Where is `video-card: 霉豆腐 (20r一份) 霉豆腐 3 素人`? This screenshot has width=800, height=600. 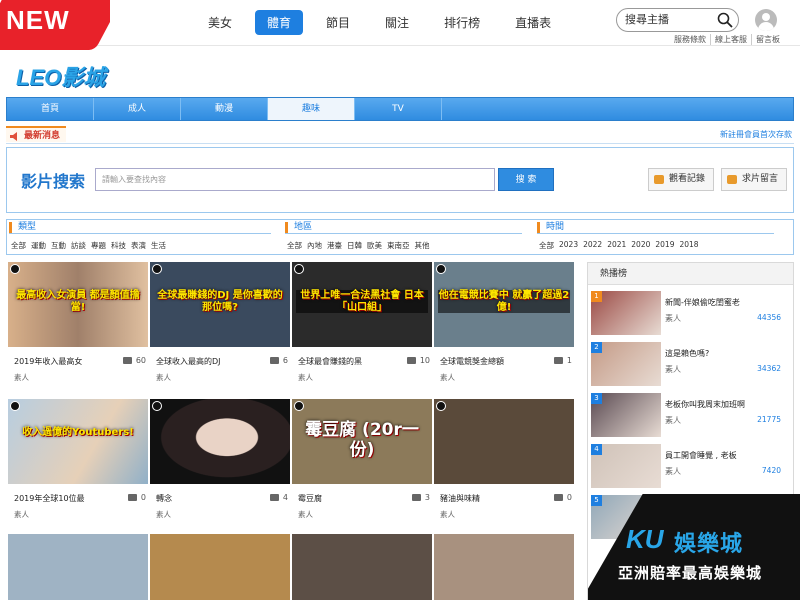
video-card: 霉豆腐 (20r一份) 霉豆腐 3 素人 is located at coordinates (362, 459).